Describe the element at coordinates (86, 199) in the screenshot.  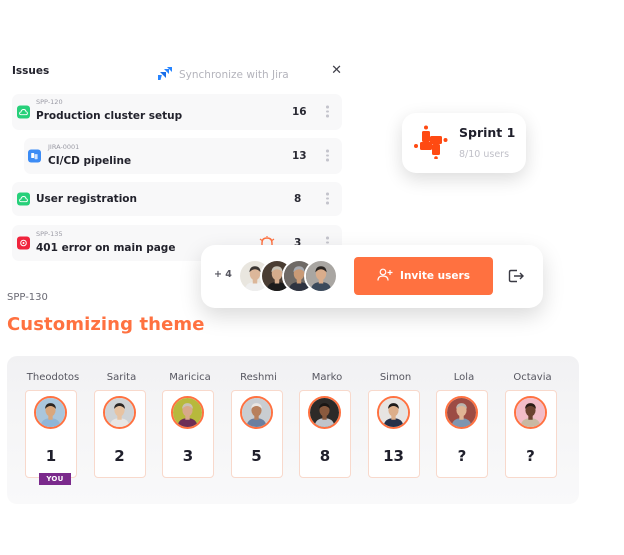
I see `issue-name: User registration` at that location.